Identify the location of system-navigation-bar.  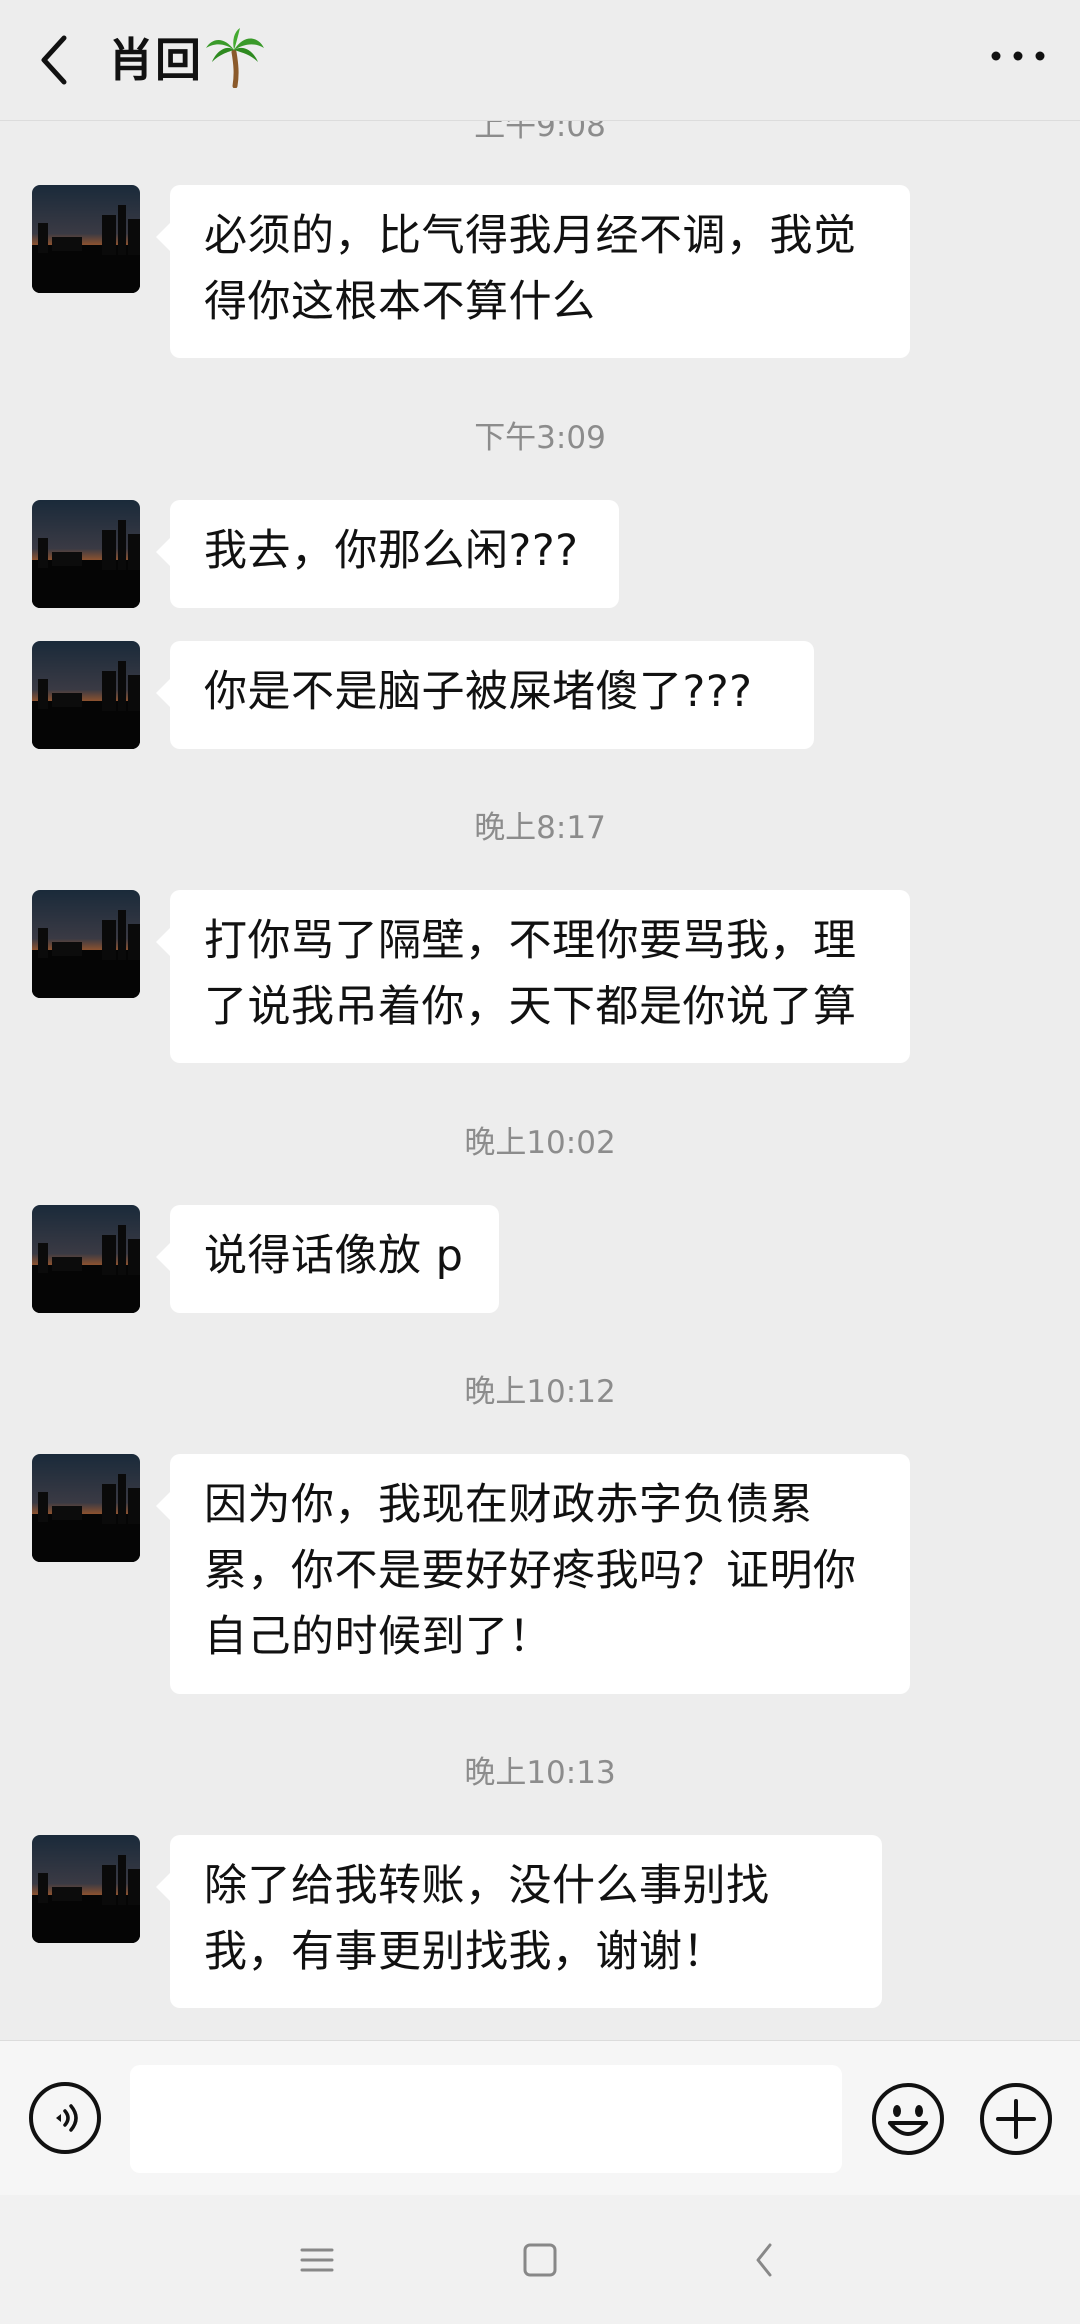
(540, 2259).